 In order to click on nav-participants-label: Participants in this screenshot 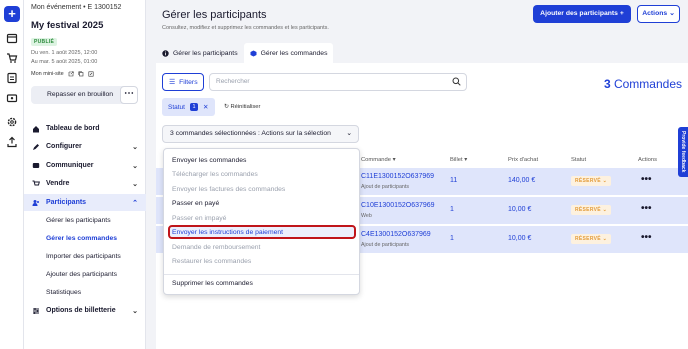, I will do `click(66, 202)`.